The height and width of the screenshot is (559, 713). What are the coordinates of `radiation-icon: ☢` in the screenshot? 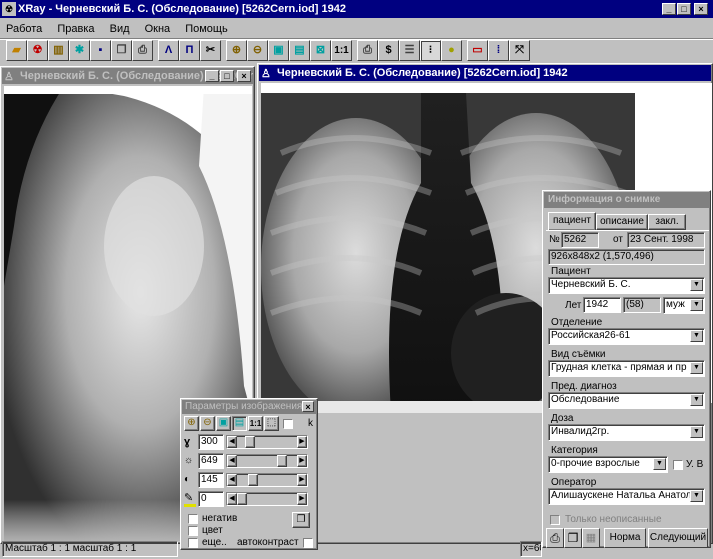 It's located at (37, 50).